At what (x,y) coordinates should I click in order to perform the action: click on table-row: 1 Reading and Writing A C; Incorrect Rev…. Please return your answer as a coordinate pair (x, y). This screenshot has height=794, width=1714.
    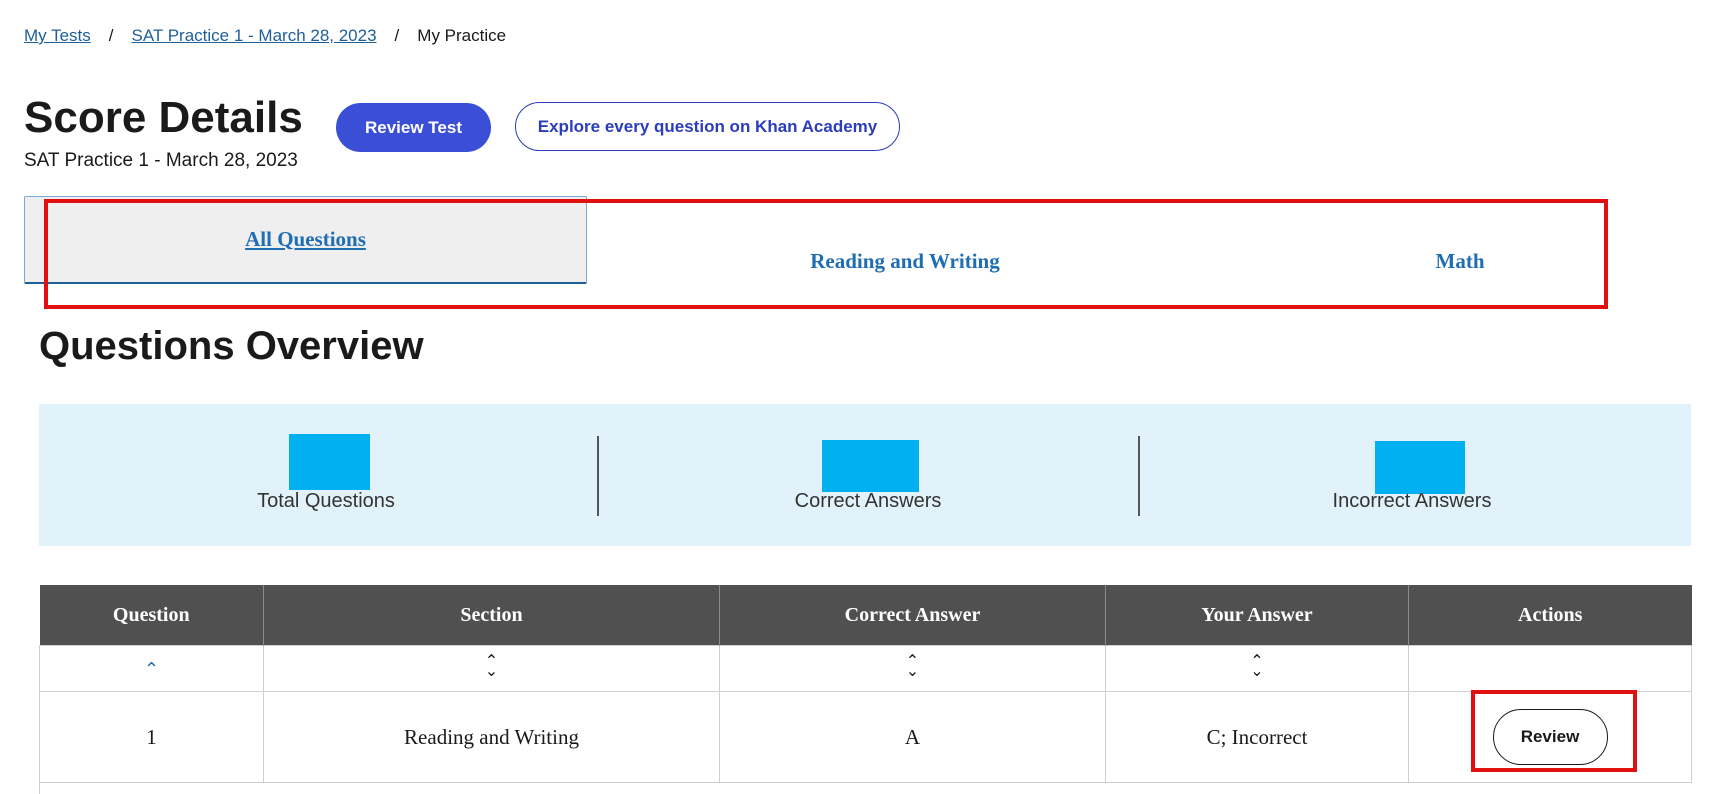
    Looking at the image, I should click on (865, 737).